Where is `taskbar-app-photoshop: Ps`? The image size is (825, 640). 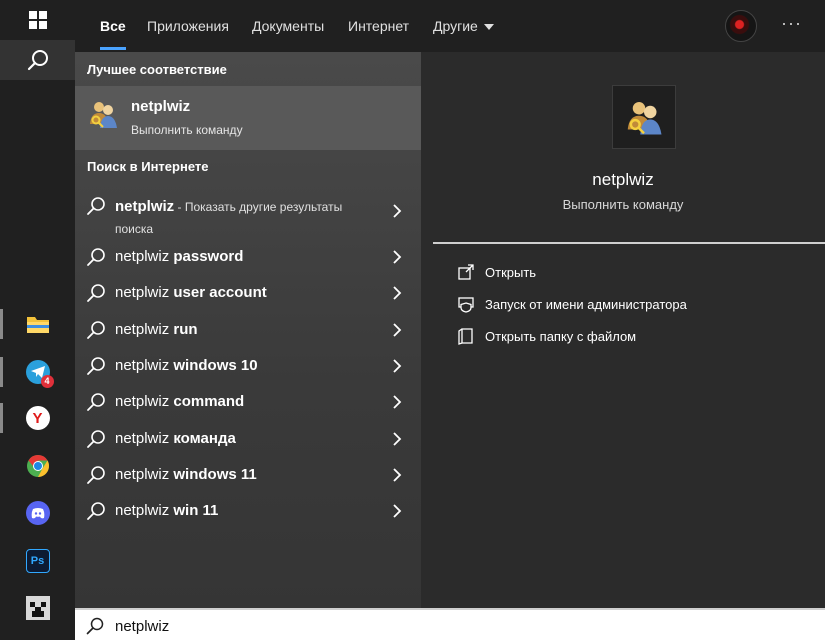
taskbar-app-photoshop: Ps is located at coordinates (37, 561).